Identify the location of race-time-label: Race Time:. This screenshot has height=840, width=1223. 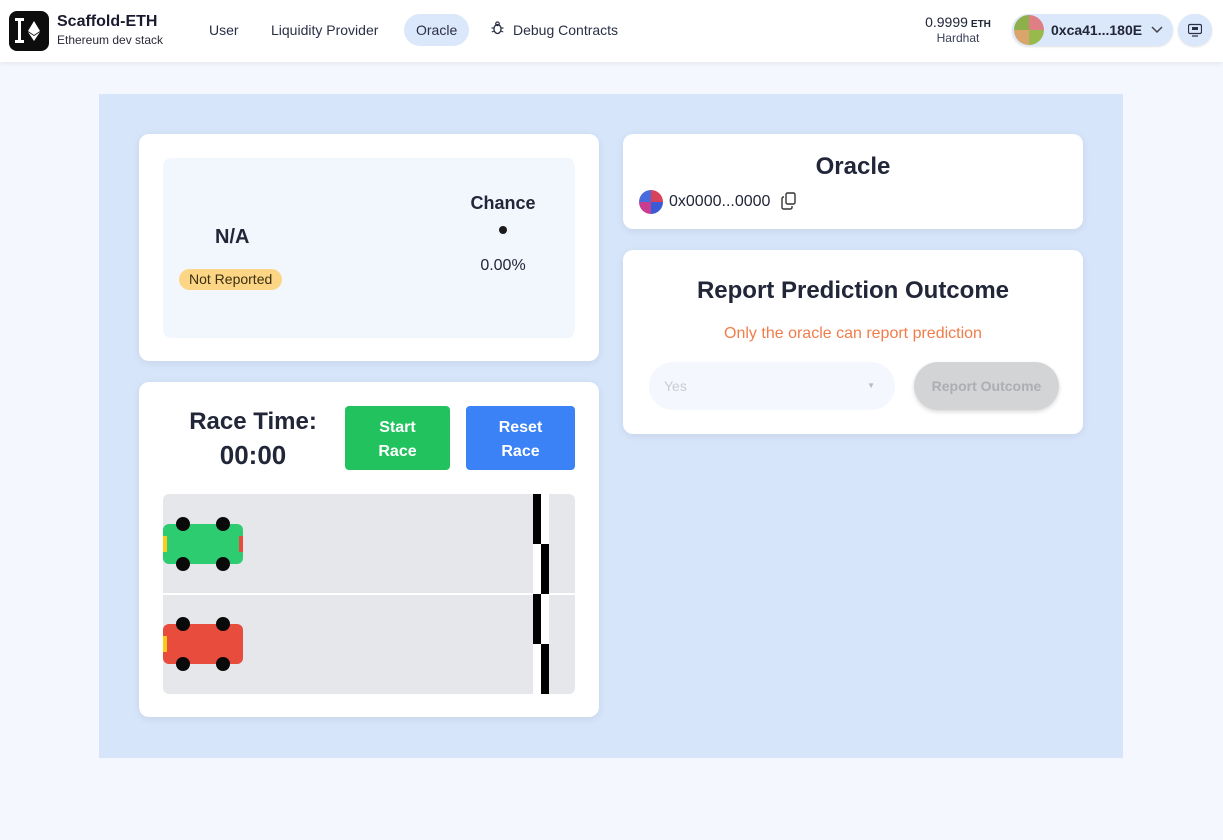
(253, 421).